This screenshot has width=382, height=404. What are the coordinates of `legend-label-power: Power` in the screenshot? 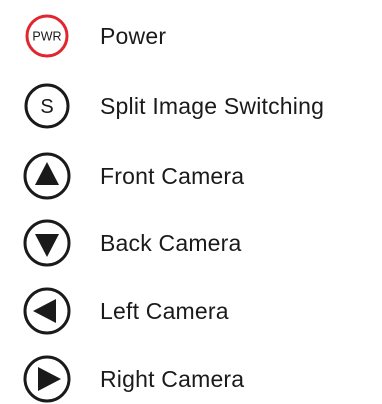 It's located at (133, 35).